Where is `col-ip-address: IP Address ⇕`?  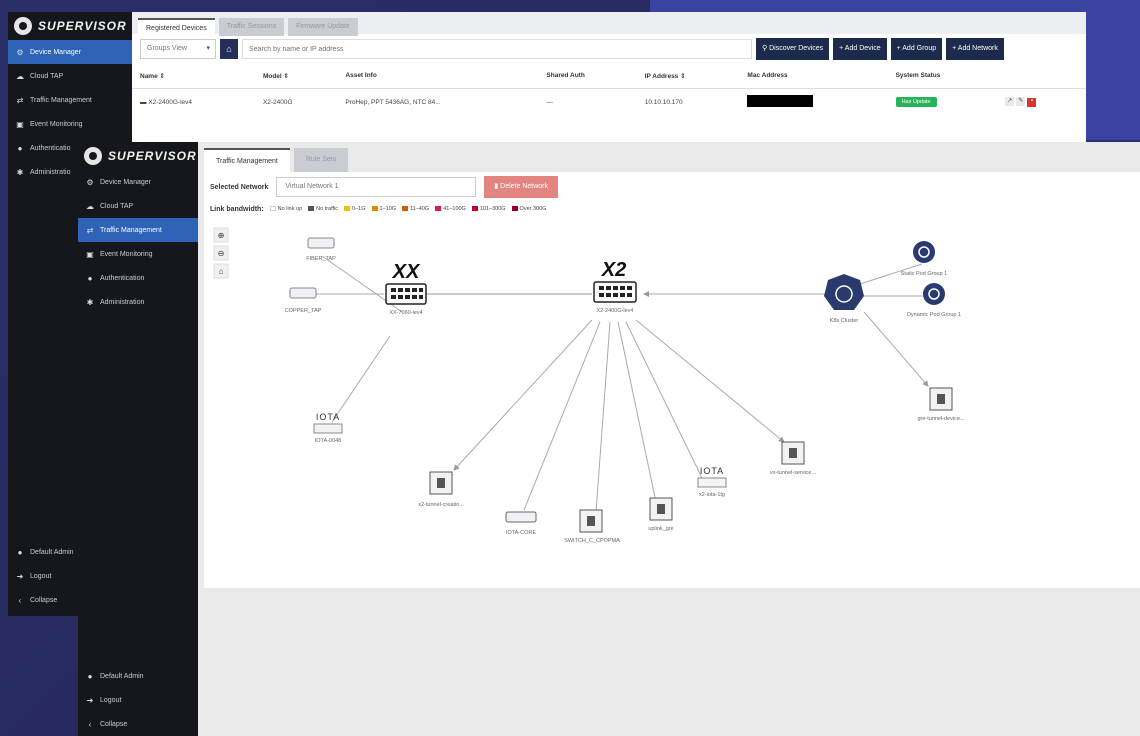 col-ip-address: IP Address ⇕ is located at coordinates (688, 76).